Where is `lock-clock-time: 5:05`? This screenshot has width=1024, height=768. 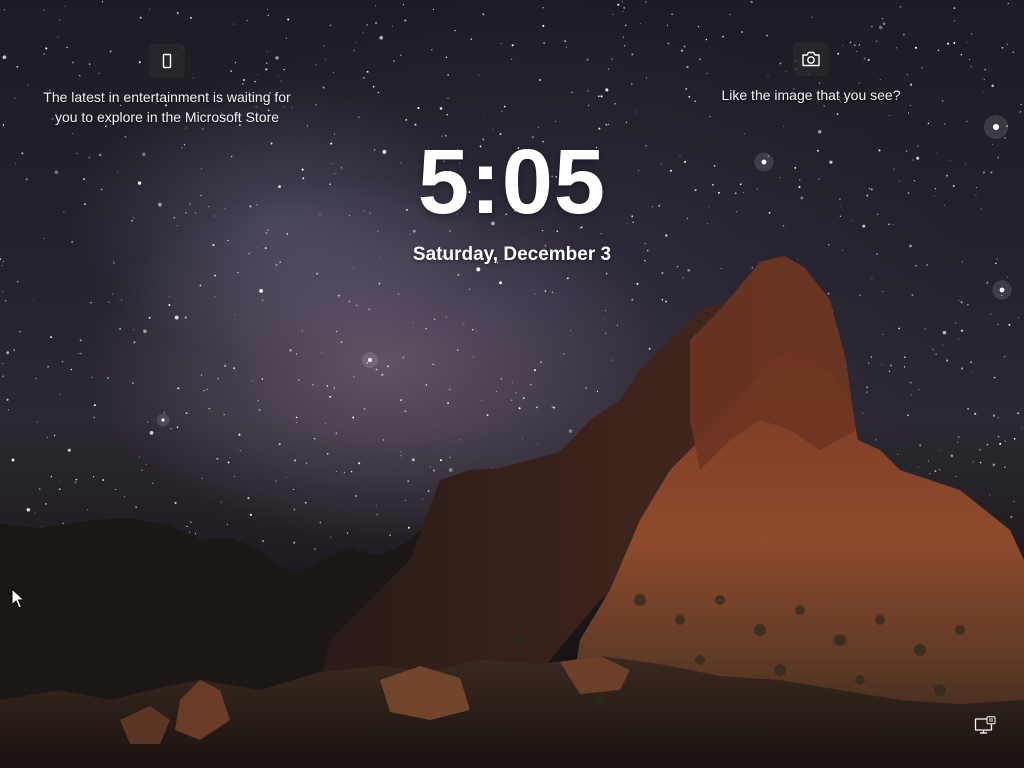 lock-clock-time: 5:05 is located at coordinates (512, 182).